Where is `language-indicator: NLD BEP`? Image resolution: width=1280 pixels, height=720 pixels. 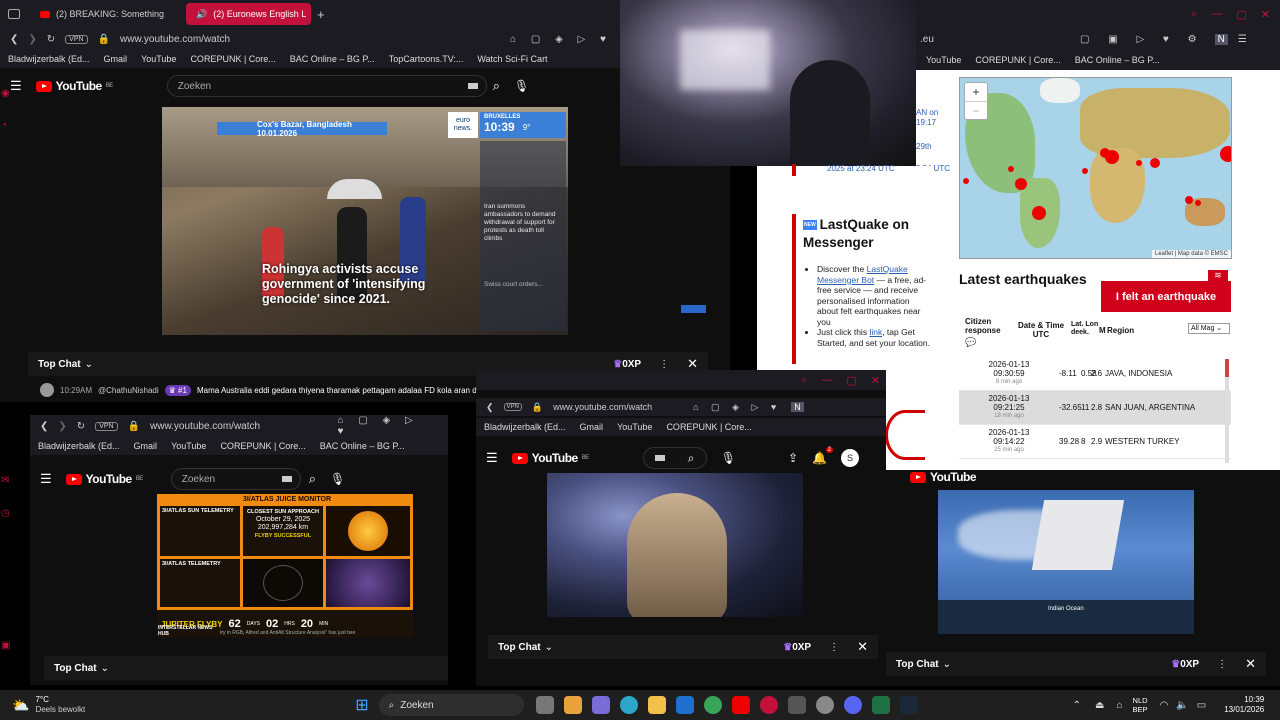
language-indicator: NLD BEP is located at coordinates (1140, 705).